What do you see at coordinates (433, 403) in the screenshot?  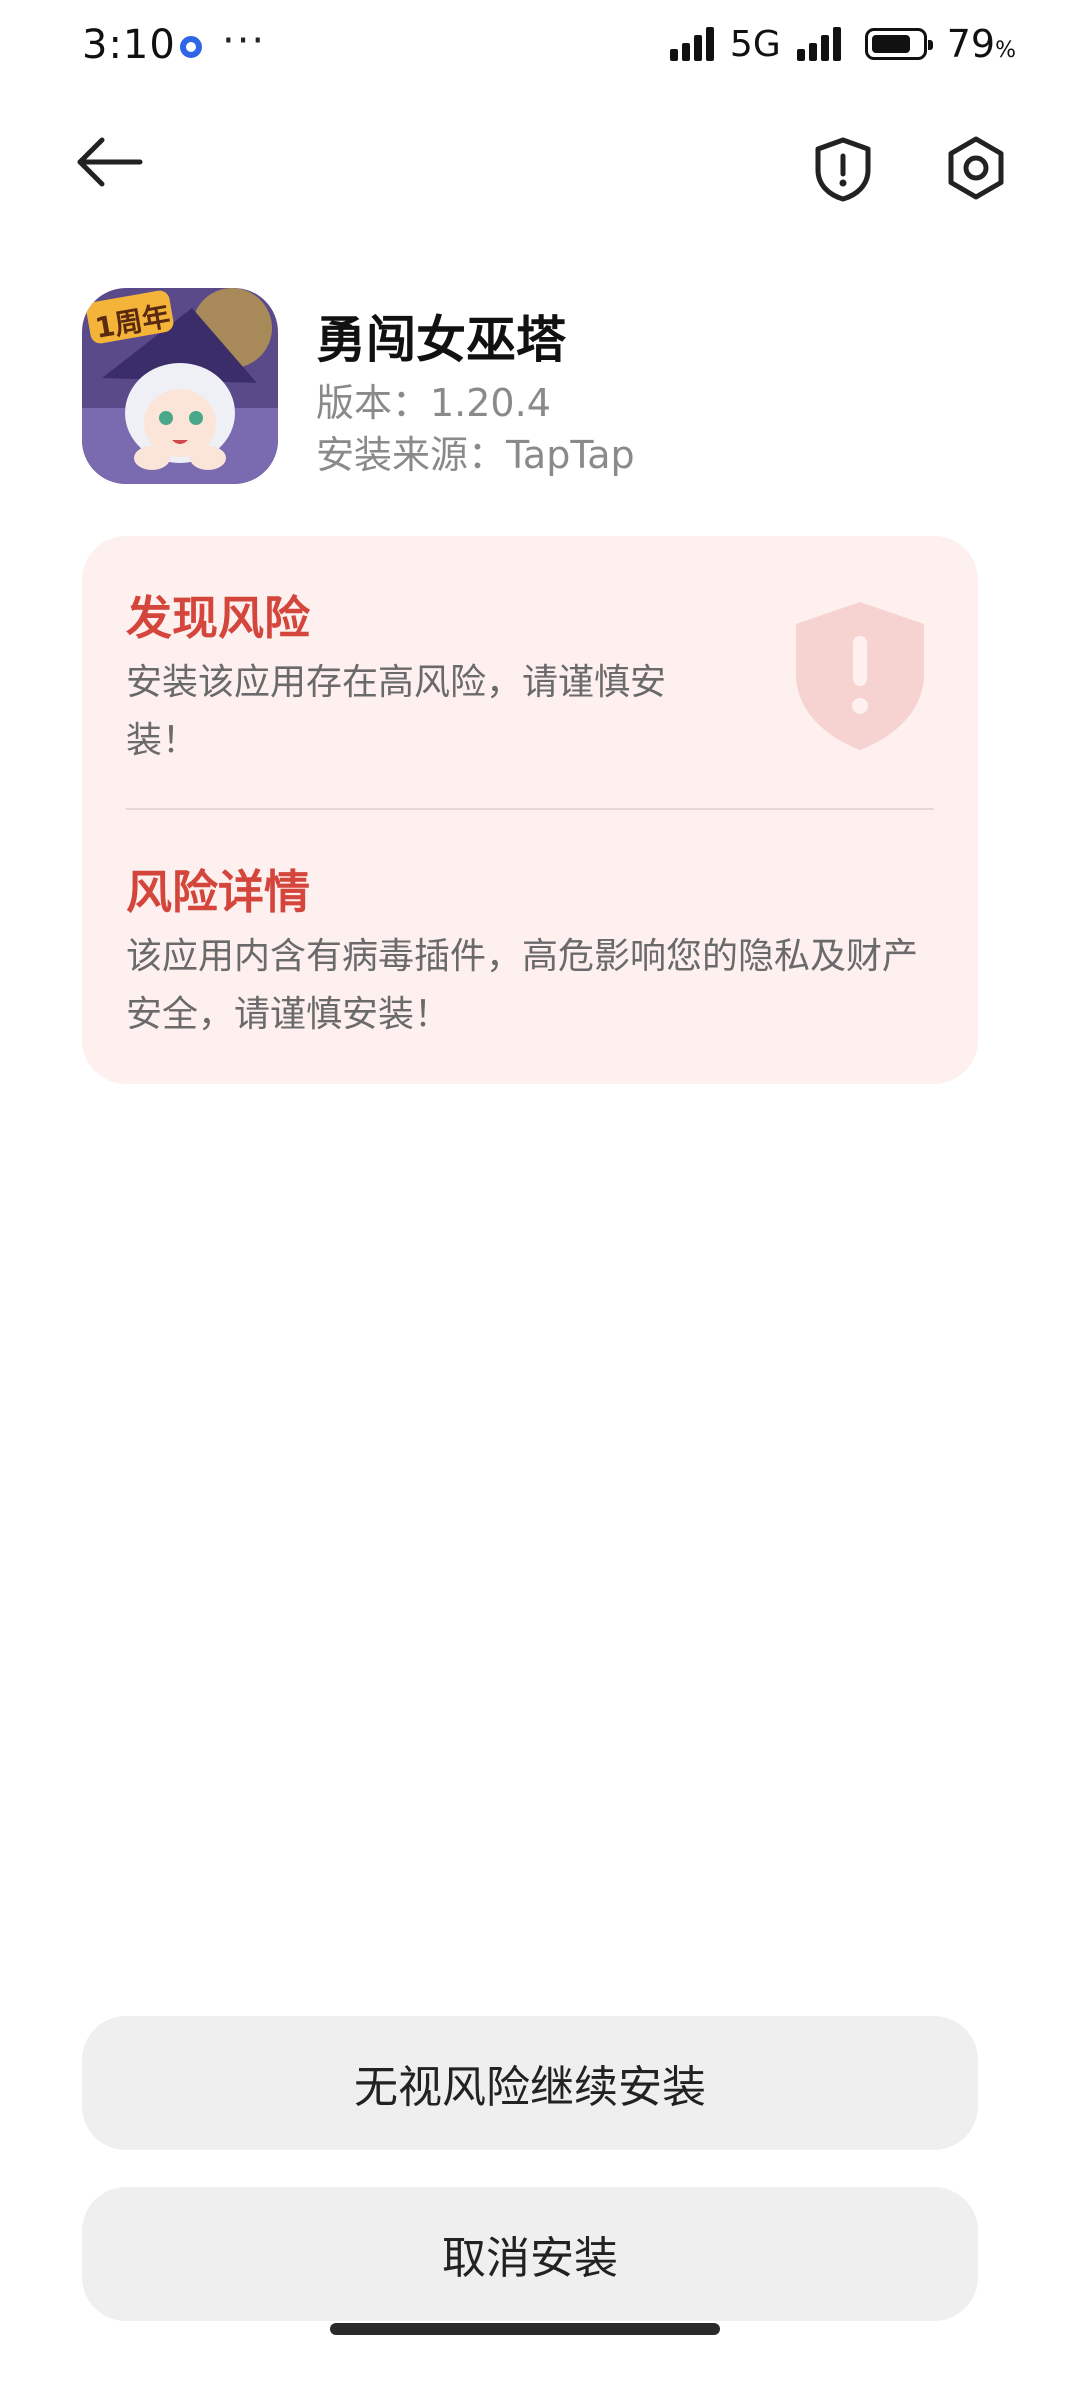 I see `app-version: 版本：1.20.4` at bounding box center [433, 403].